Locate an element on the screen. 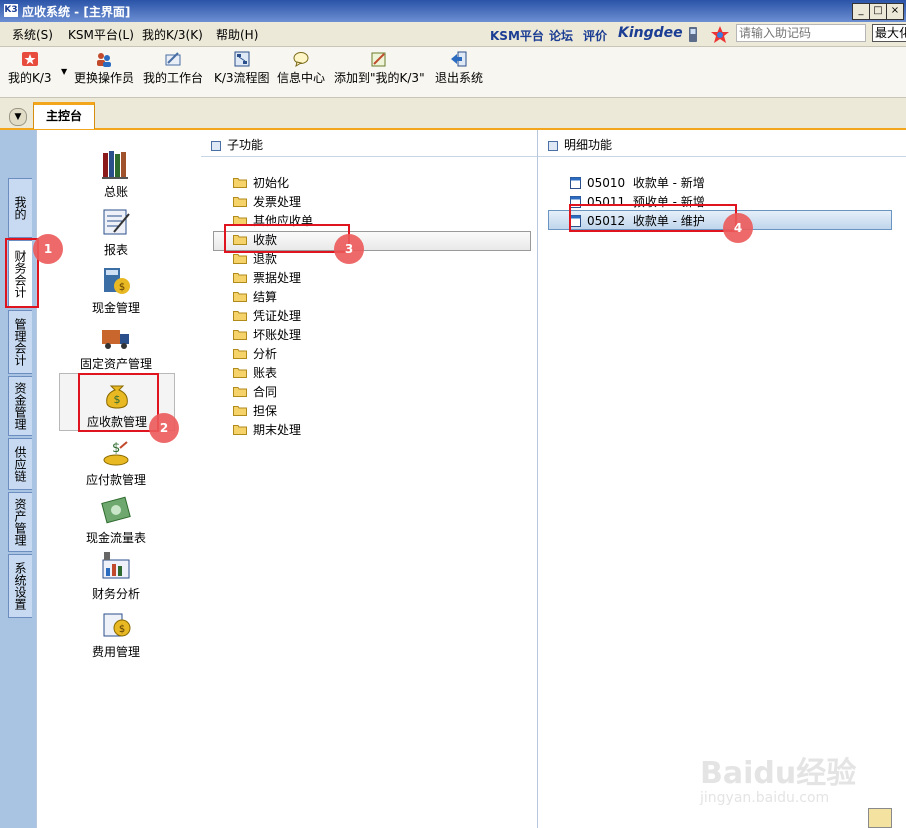 The width and height of the screenshot is (906, 828). menu-ksm: KSM平台(L) is located at coordinates (101, 34).